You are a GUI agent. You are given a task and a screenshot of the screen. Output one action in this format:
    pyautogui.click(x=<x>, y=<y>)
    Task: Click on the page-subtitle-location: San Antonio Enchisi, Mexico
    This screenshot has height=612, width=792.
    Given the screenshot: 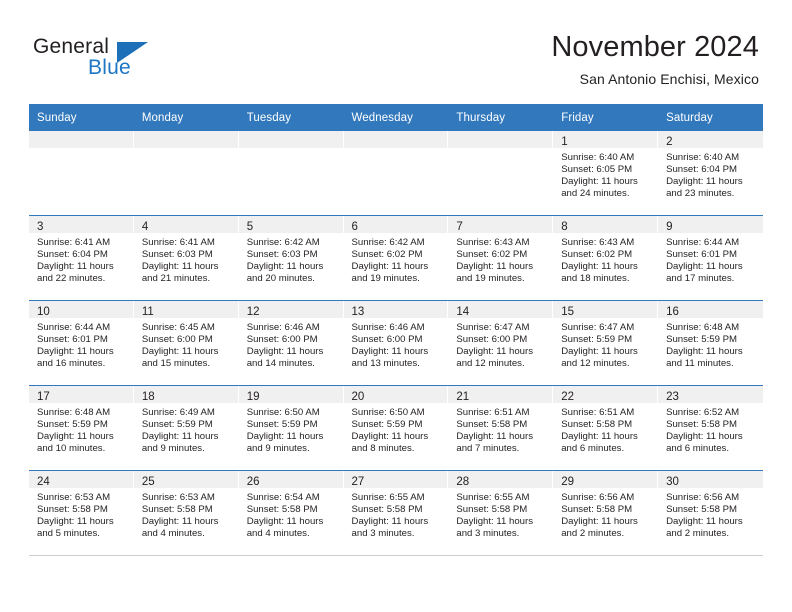 What is the action you would take?
    pyautogui.click(x=669, y=79)
    